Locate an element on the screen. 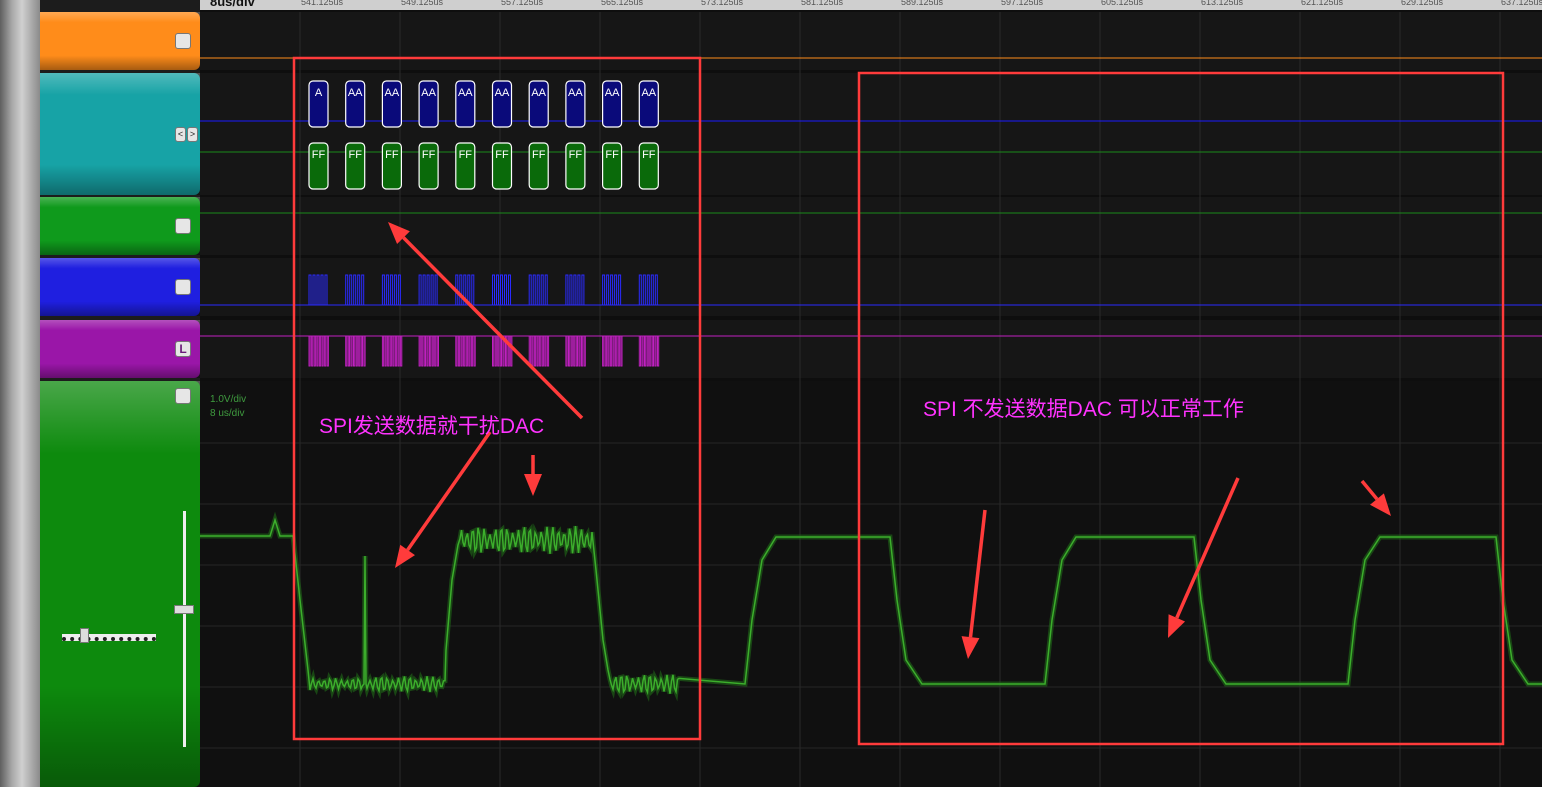 The height and width of the screenshot is (787, 1542). gain-slider is located at coordinates (109, 635).